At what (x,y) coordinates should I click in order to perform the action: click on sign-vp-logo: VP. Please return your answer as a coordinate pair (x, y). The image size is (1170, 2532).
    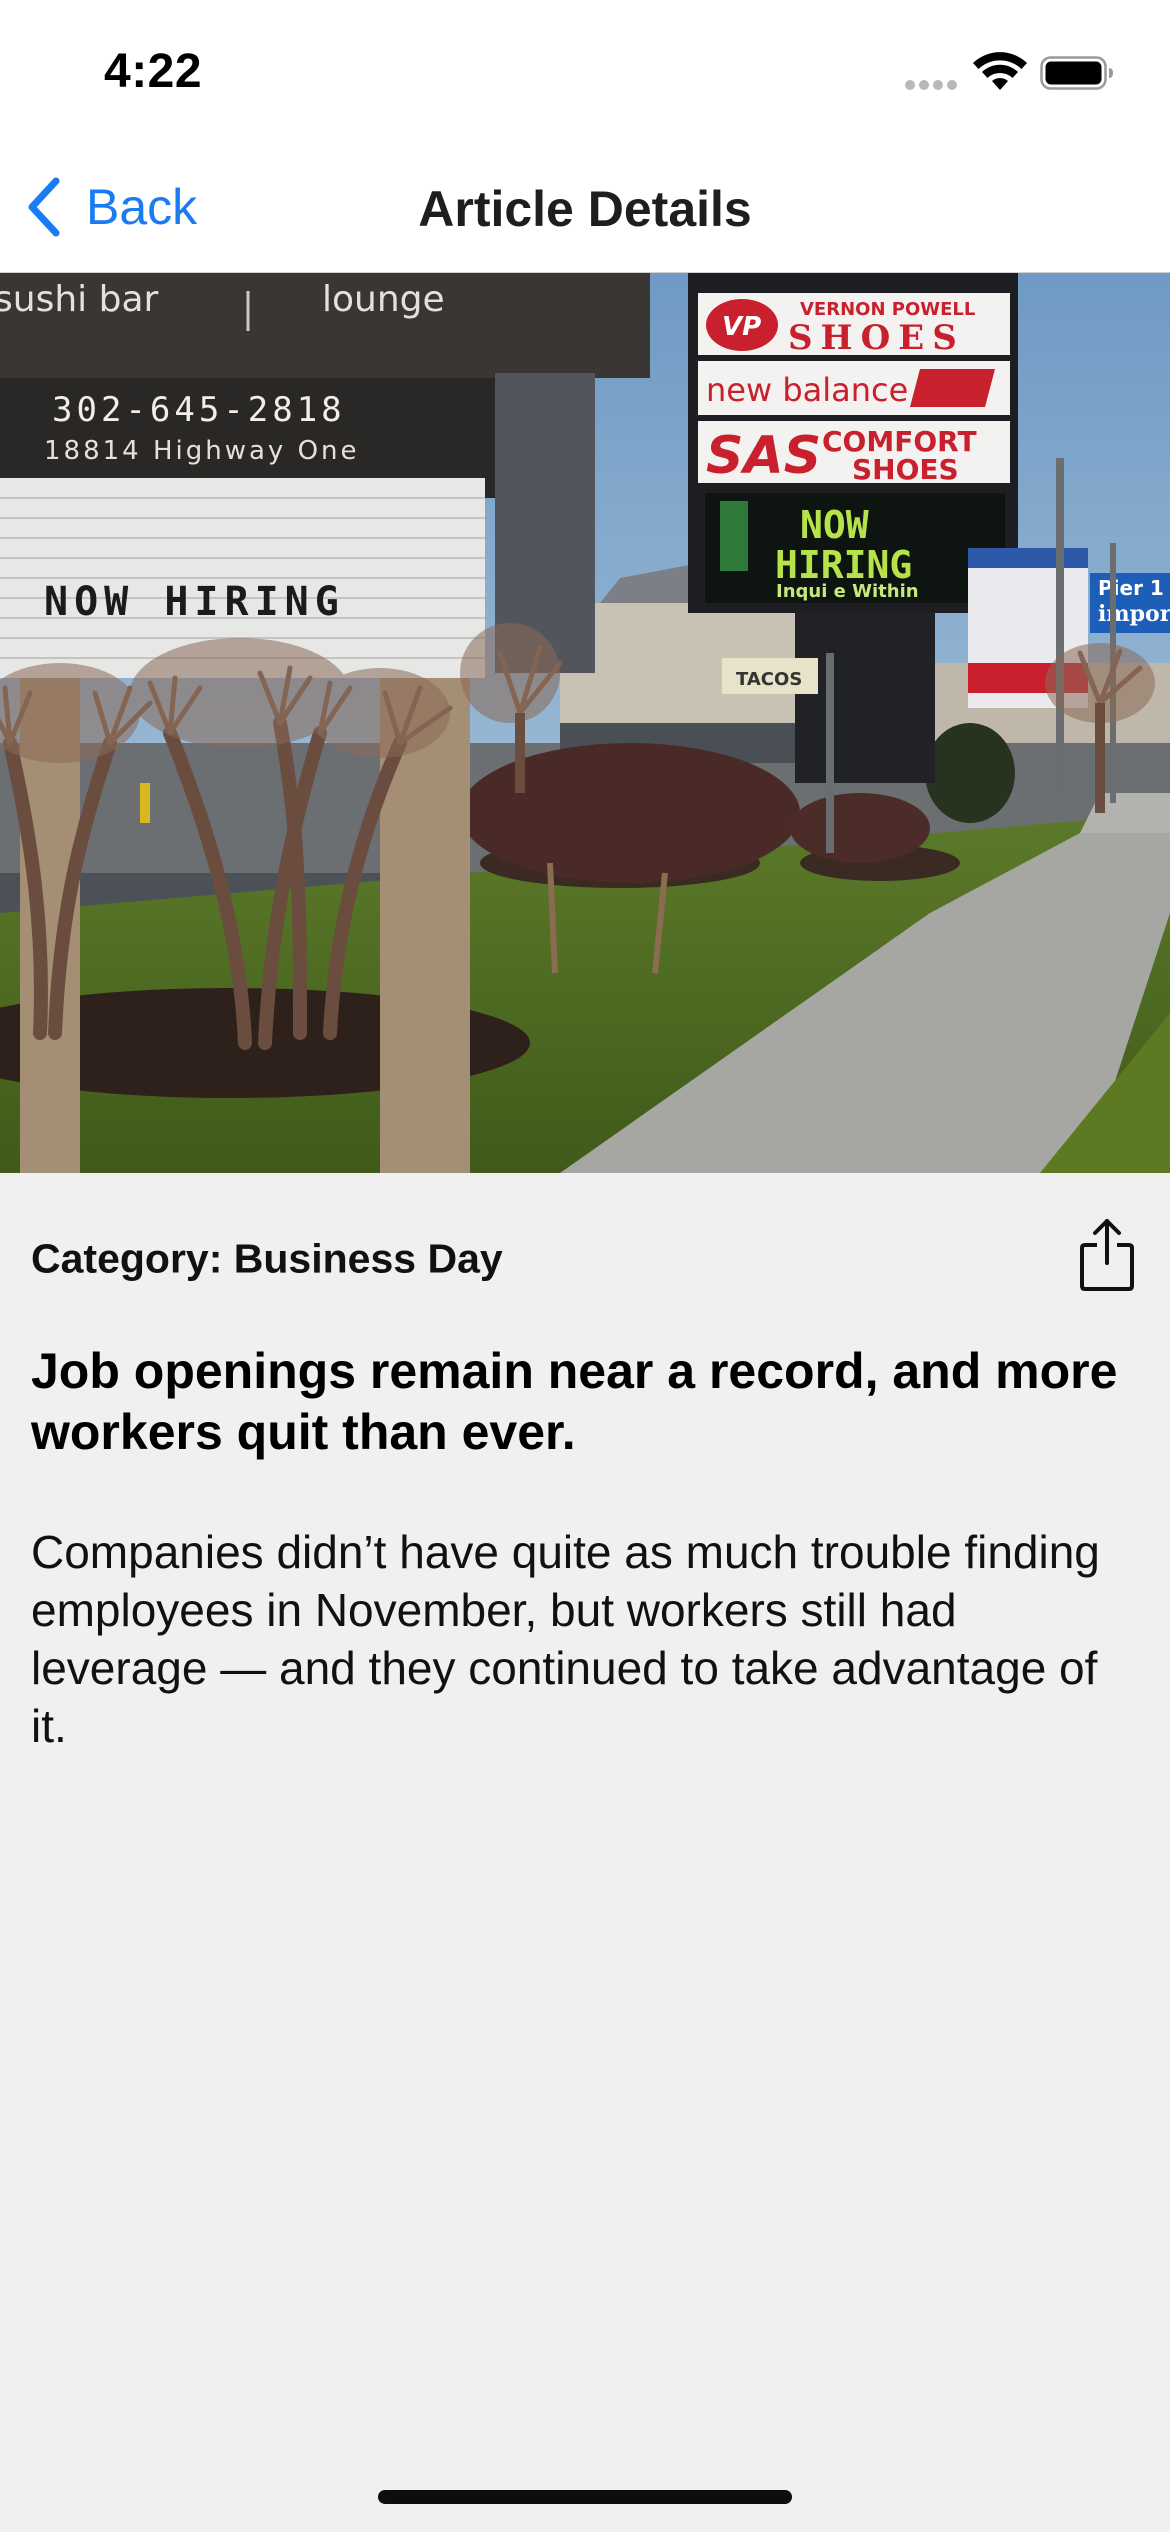
    Looking at the image, I should click on (741, 327).